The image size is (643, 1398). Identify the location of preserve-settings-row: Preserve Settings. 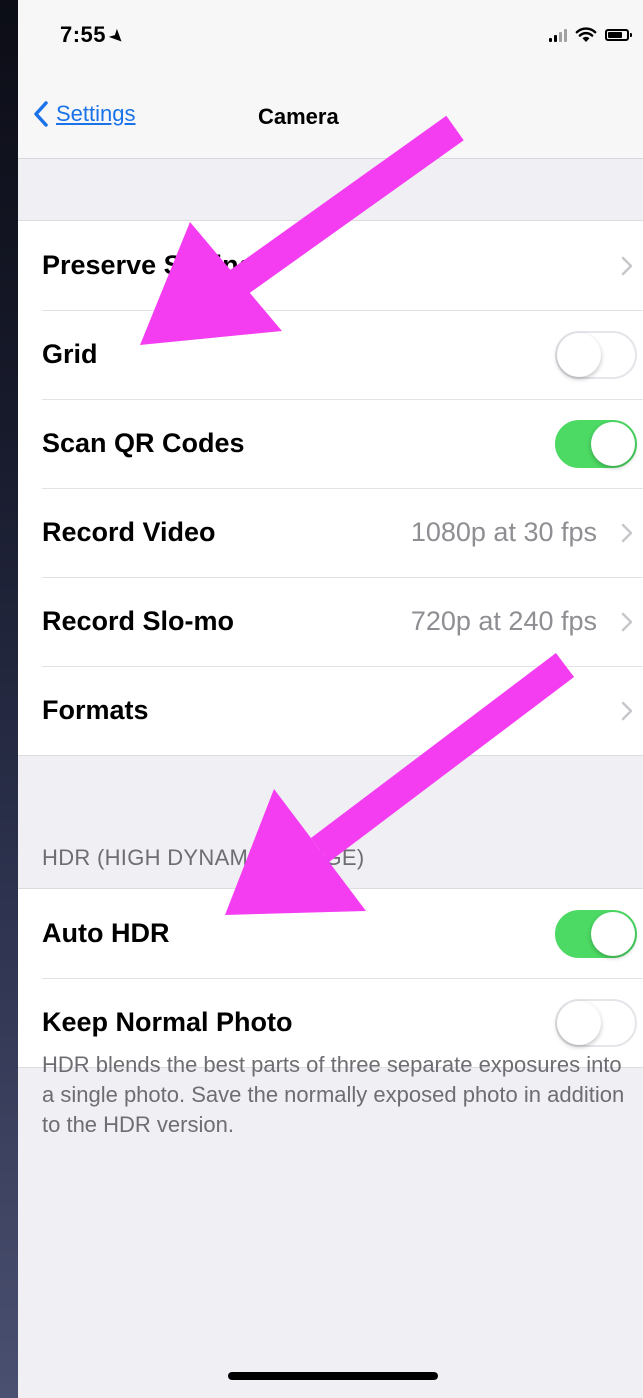
(330, 265).